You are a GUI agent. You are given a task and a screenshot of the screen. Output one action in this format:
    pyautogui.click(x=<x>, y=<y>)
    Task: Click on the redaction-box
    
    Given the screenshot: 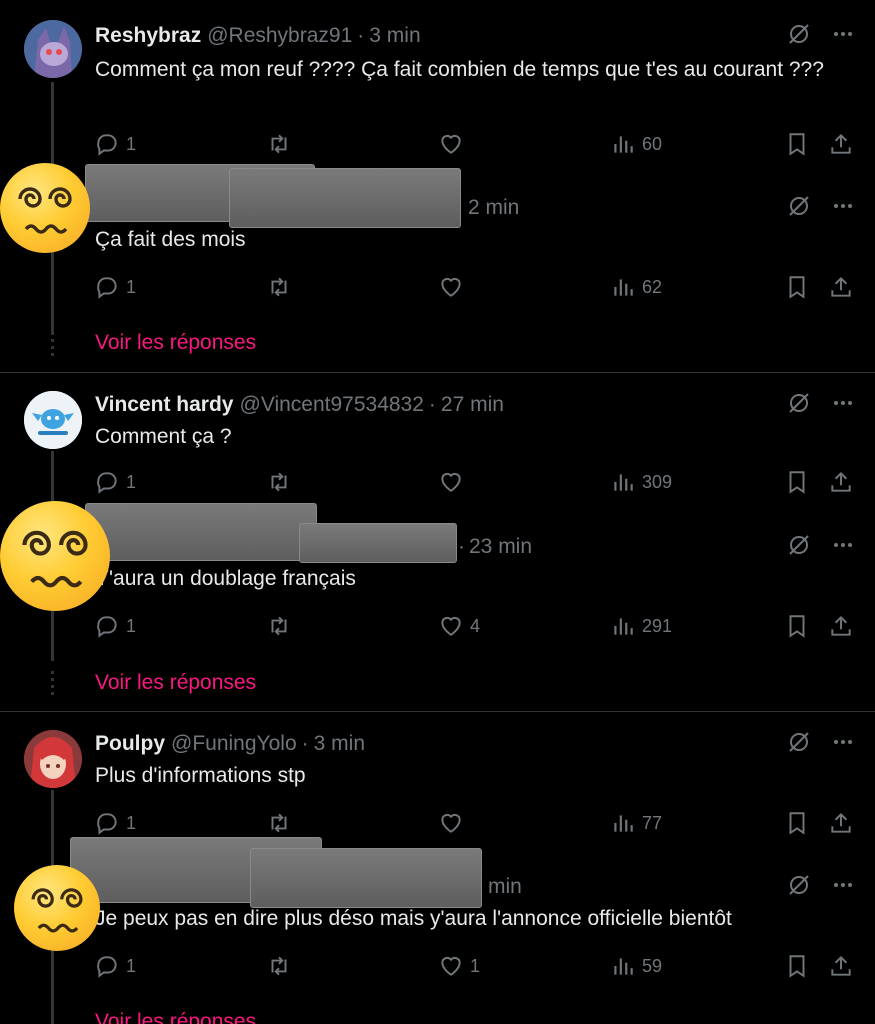 What is the action you would take?
    pyautogui.click(x=201, y=532)
    